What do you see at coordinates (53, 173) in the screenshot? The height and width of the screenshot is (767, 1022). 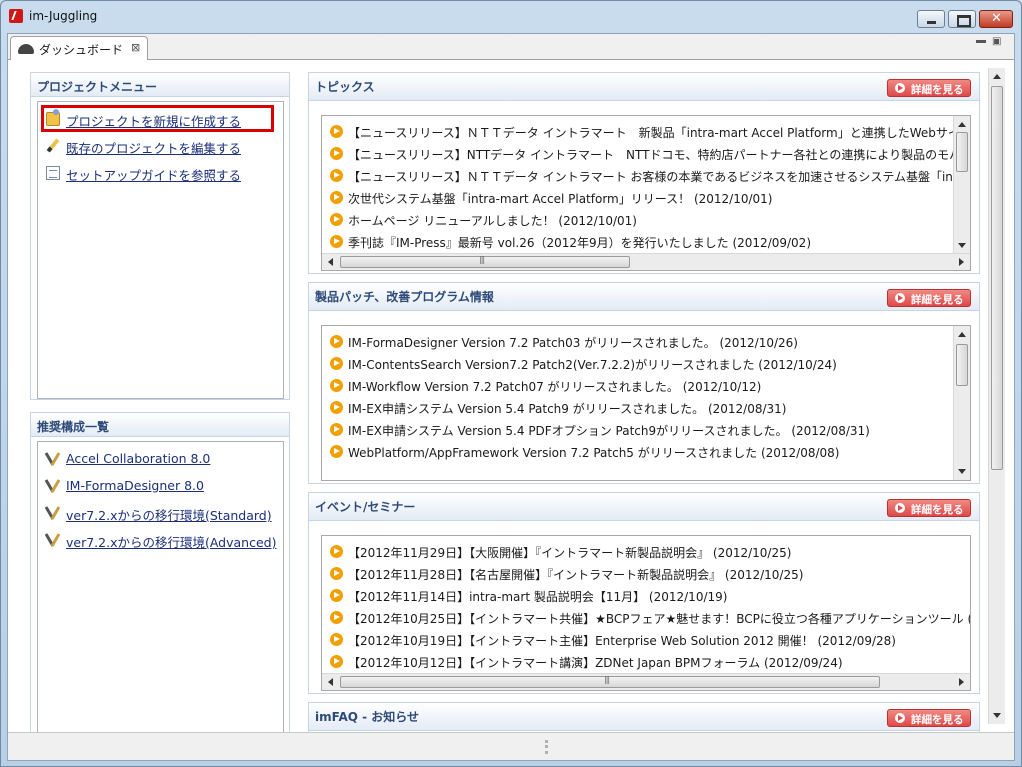 I see `setup-guide-icon` at bounding box center [53, 173].